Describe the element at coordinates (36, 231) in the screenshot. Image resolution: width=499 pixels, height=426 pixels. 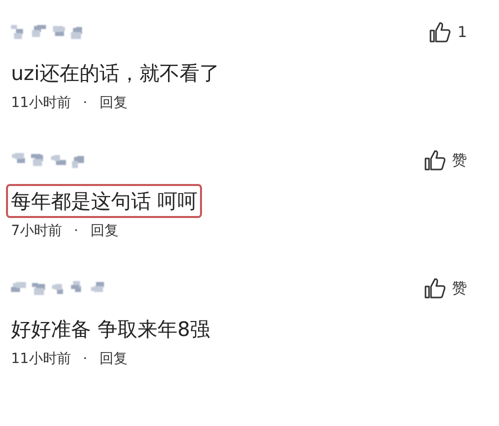
I see `comment-time: 7小时前` at that location.